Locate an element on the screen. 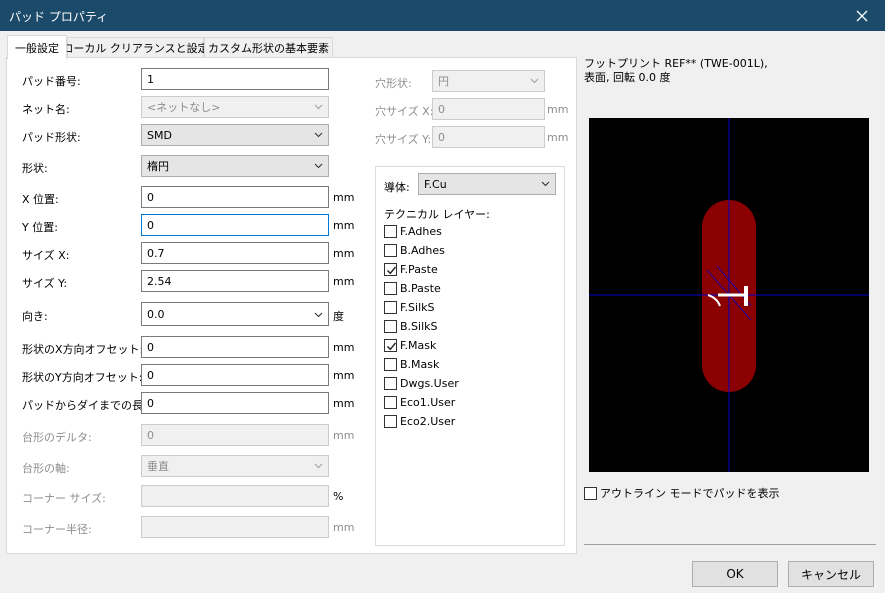  offset-x-label: 形状のX方向オフセット: is located at coordinates (83, 349).